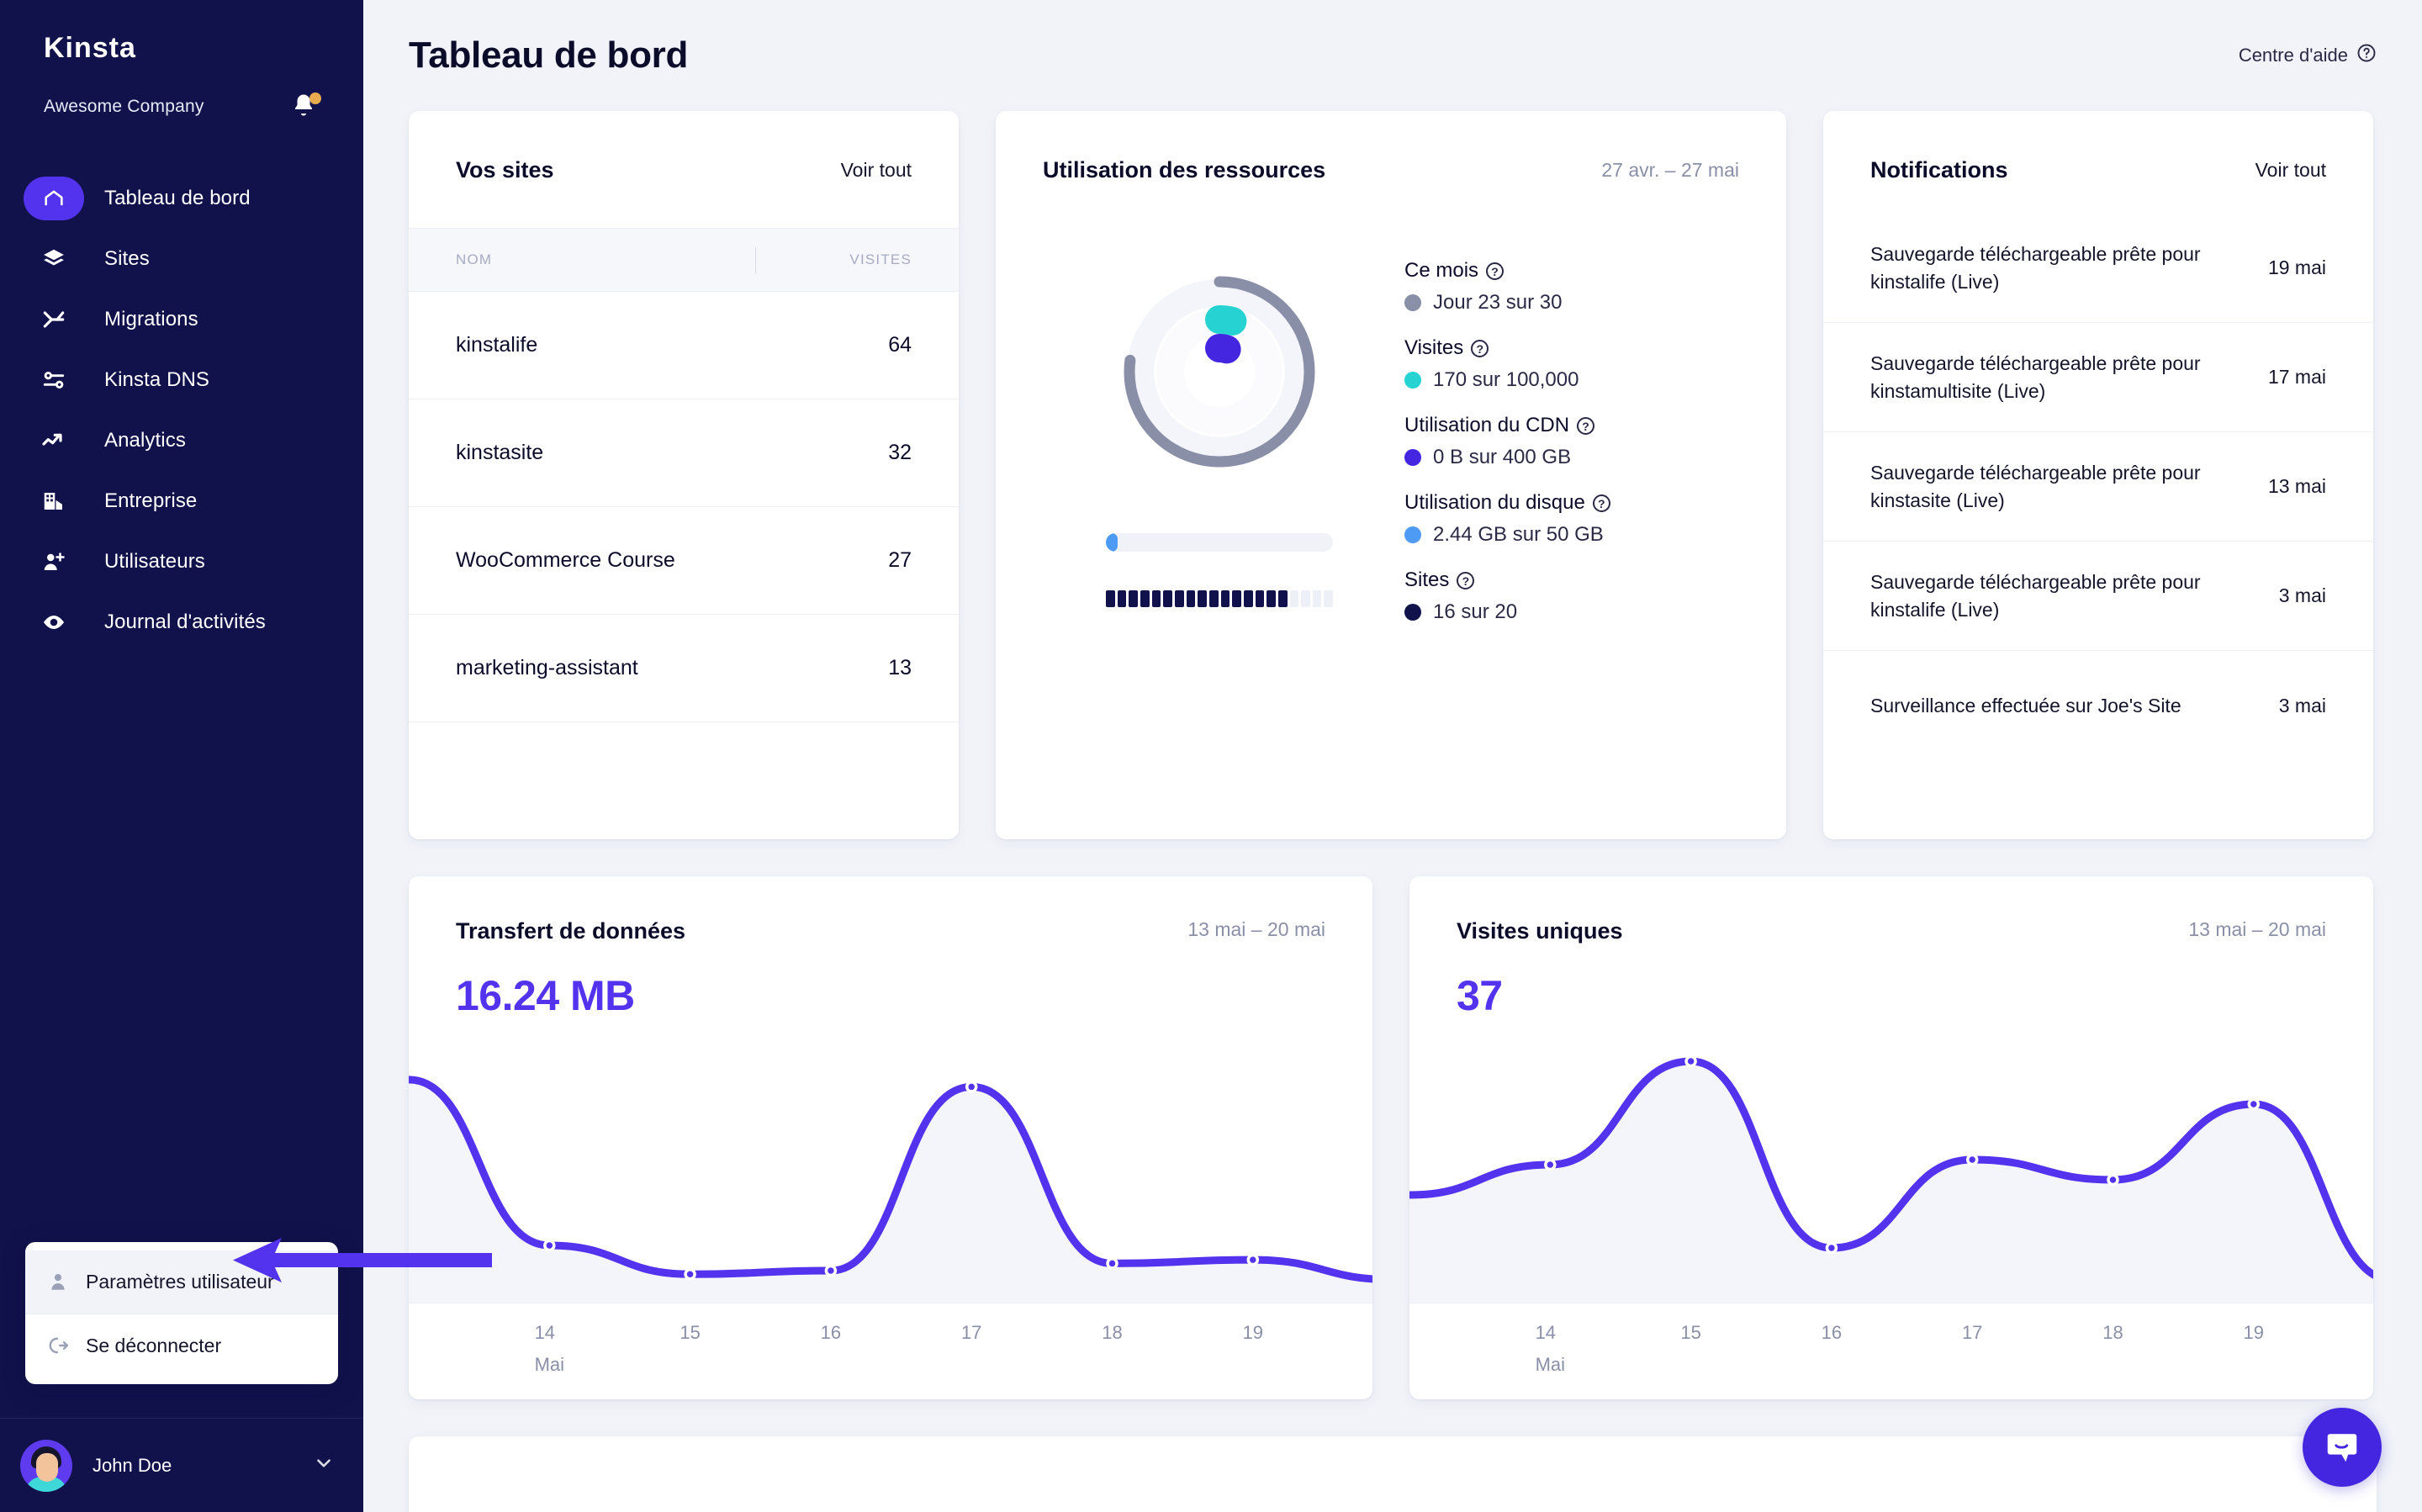 The height and width of the screenshot is (1512, 2422). What do you see at coordinates (181, 561) in the screenshot?
I see `sidebar-item-utilisateurs: Utilisateurs` at bounding box center [181, 561].